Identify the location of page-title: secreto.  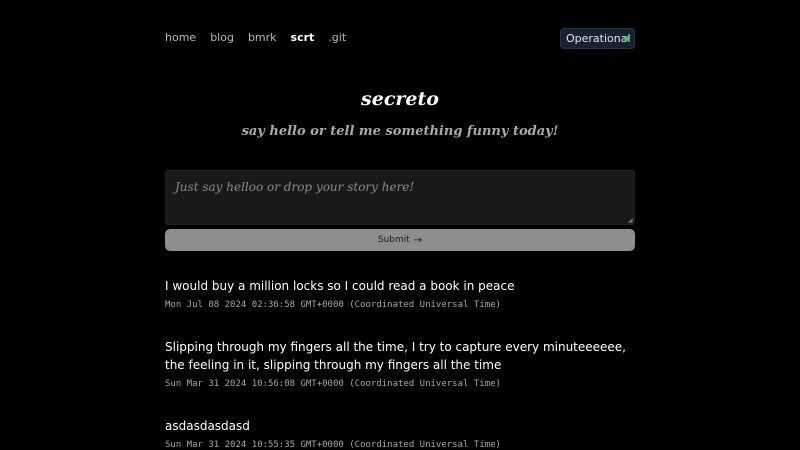
(400, 99).